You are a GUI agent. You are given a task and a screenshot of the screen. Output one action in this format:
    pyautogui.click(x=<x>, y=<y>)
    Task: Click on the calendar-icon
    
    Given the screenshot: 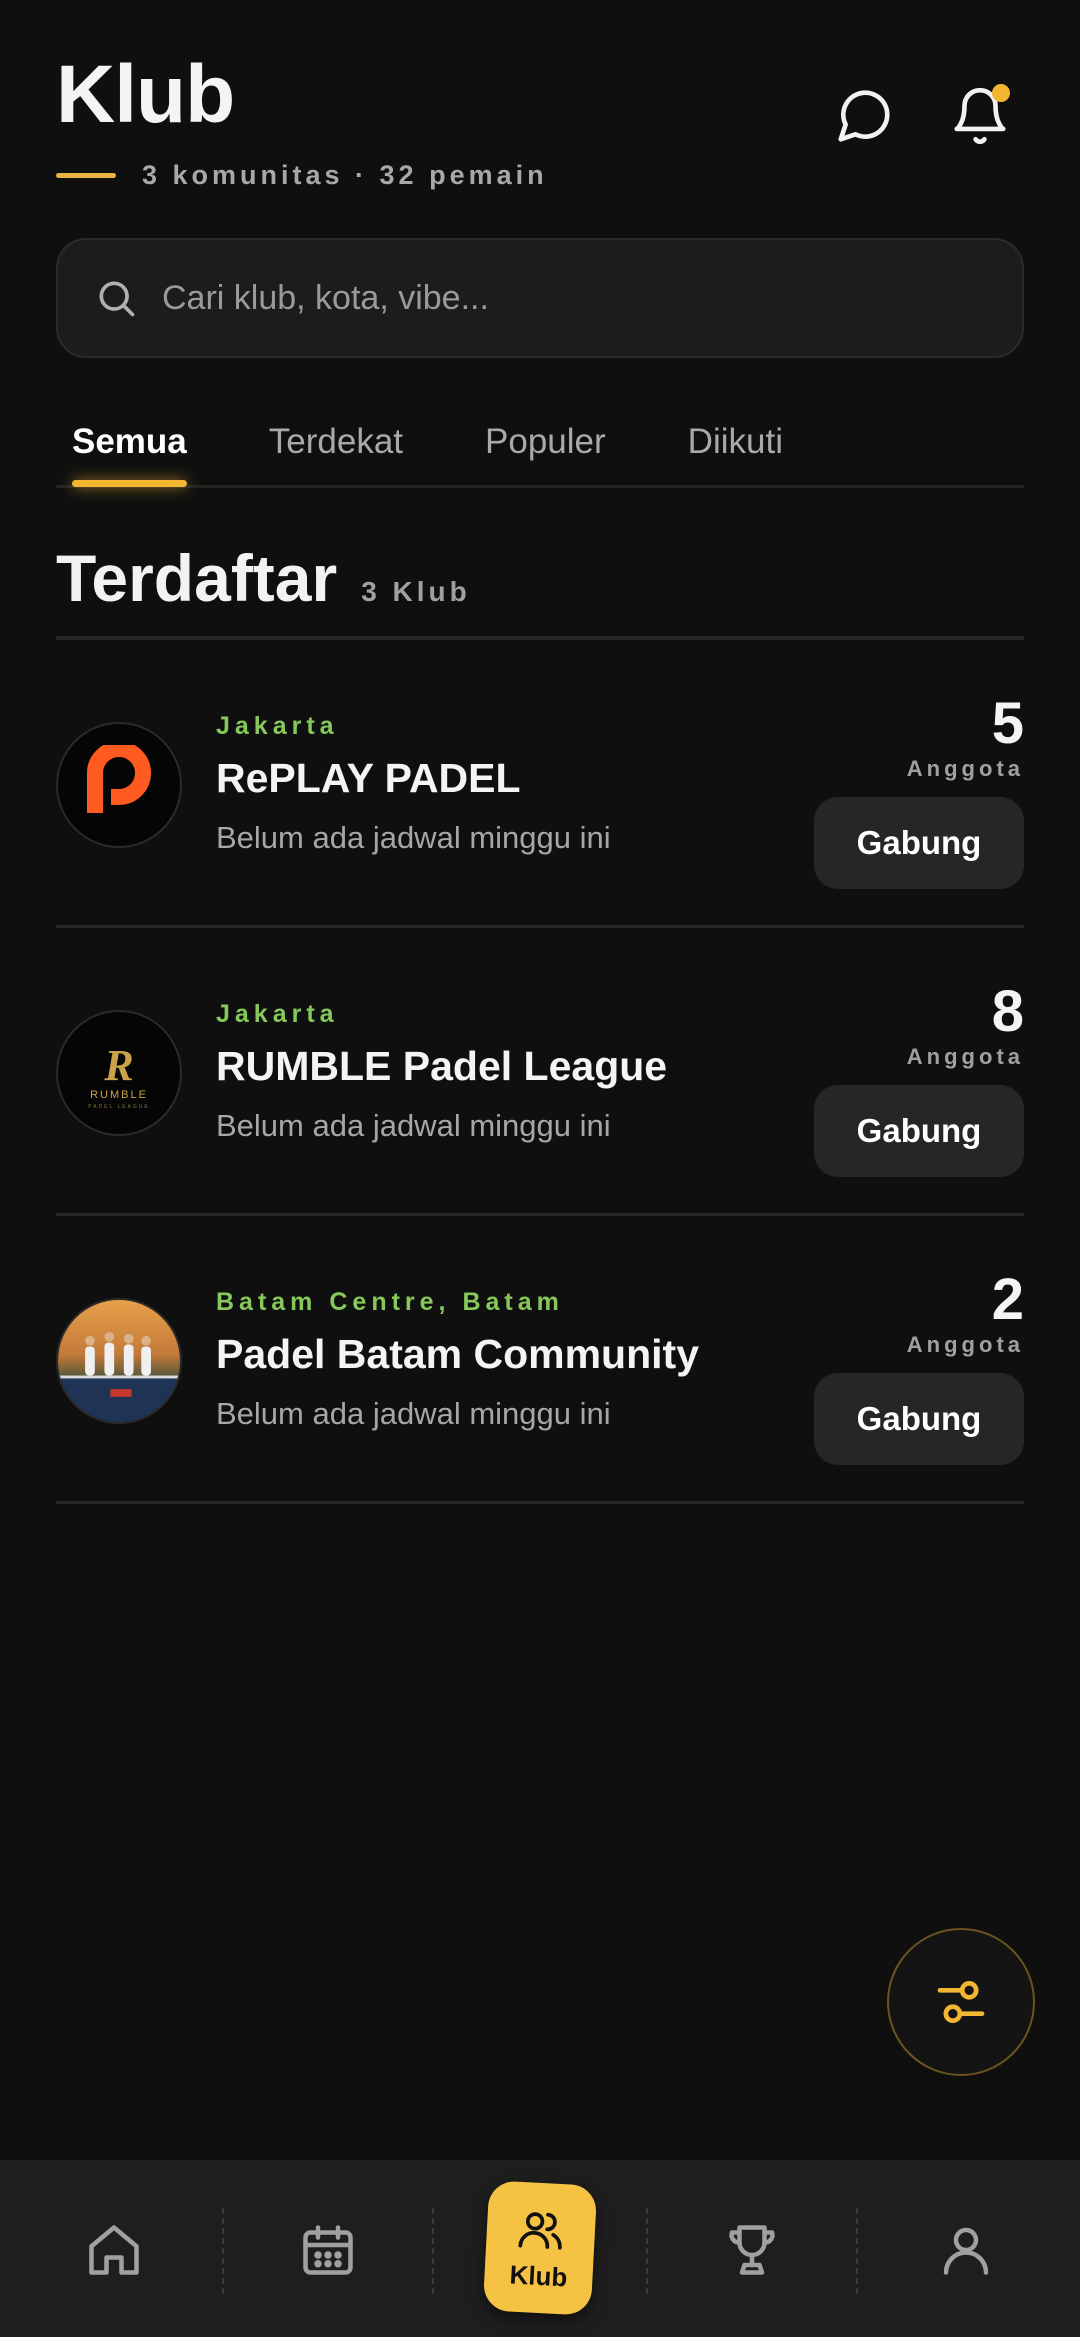 What is the action you would take?
    pyautogui.click(x=328, y=2250)
    